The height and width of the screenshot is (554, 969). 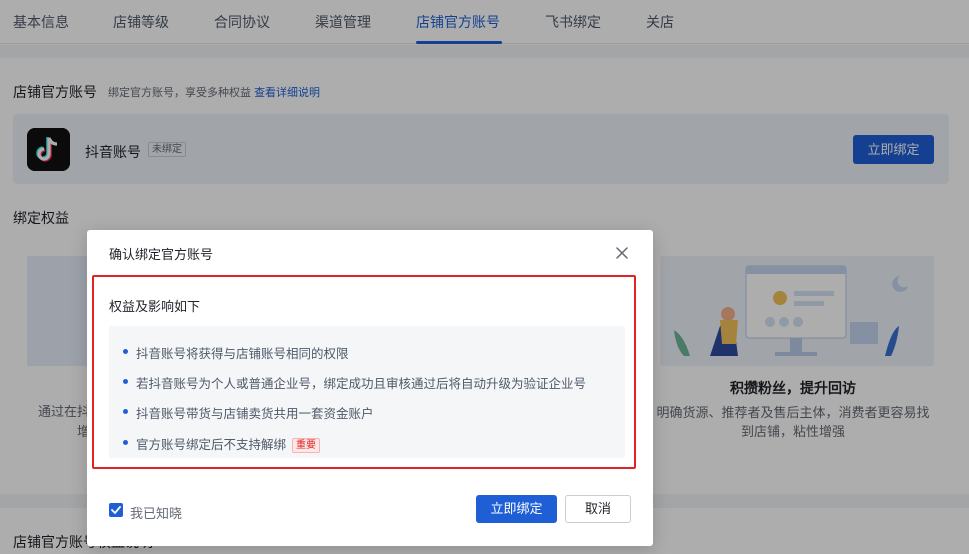 What do you see at coordinates (598, 509) in the screenshot?
I see `cancel-button: 取消` at bounding box center [598, 509].